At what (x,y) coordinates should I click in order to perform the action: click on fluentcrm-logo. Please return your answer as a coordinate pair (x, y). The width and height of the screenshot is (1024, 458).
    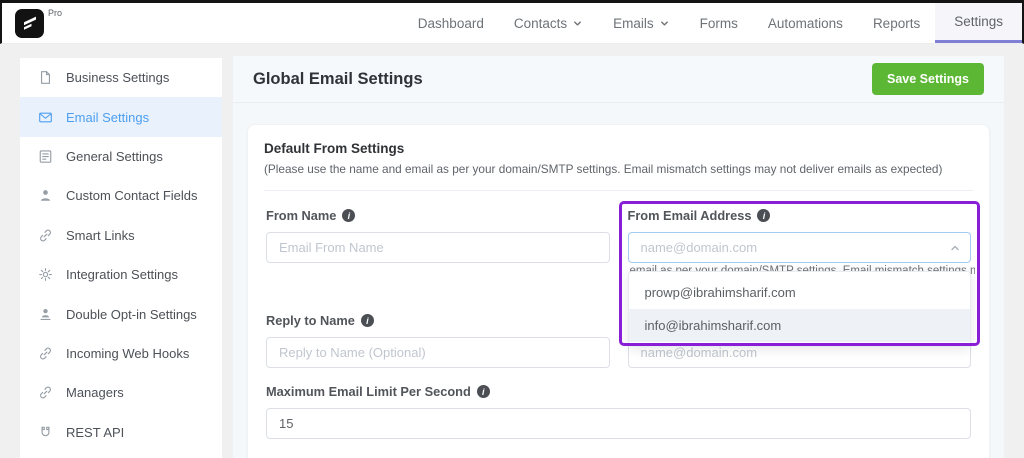
    Looking at the image, I should click on (29, 23).